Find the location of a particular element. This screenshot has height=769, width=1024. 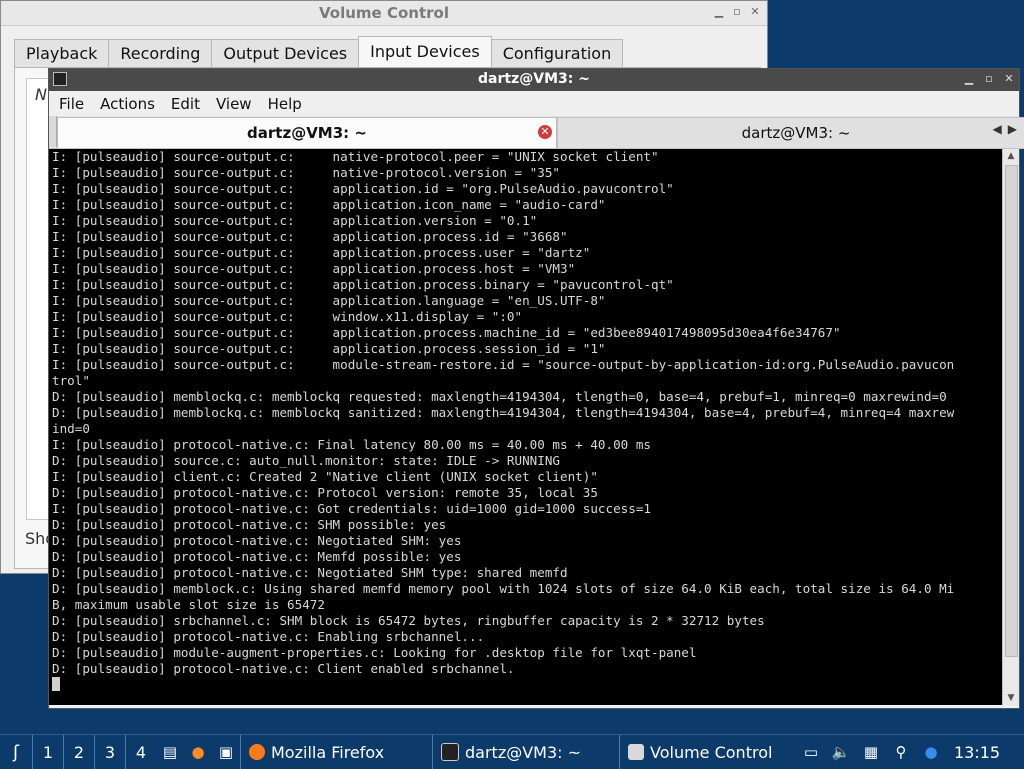

clock: 13:15 is located at coordinates (977, 752).